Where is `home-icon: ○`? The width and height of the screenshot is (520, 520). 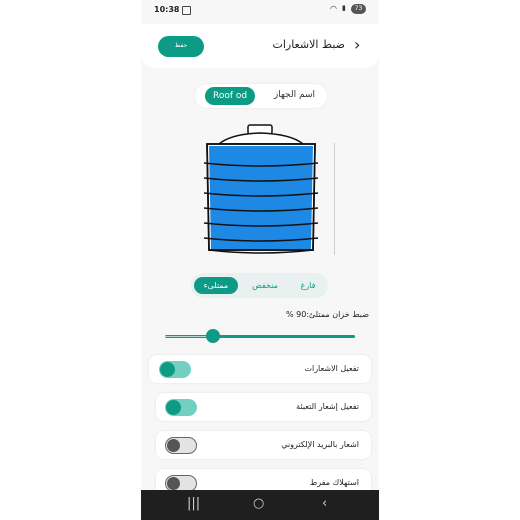 home-icon: ○ is located at coordinates (258, 503).